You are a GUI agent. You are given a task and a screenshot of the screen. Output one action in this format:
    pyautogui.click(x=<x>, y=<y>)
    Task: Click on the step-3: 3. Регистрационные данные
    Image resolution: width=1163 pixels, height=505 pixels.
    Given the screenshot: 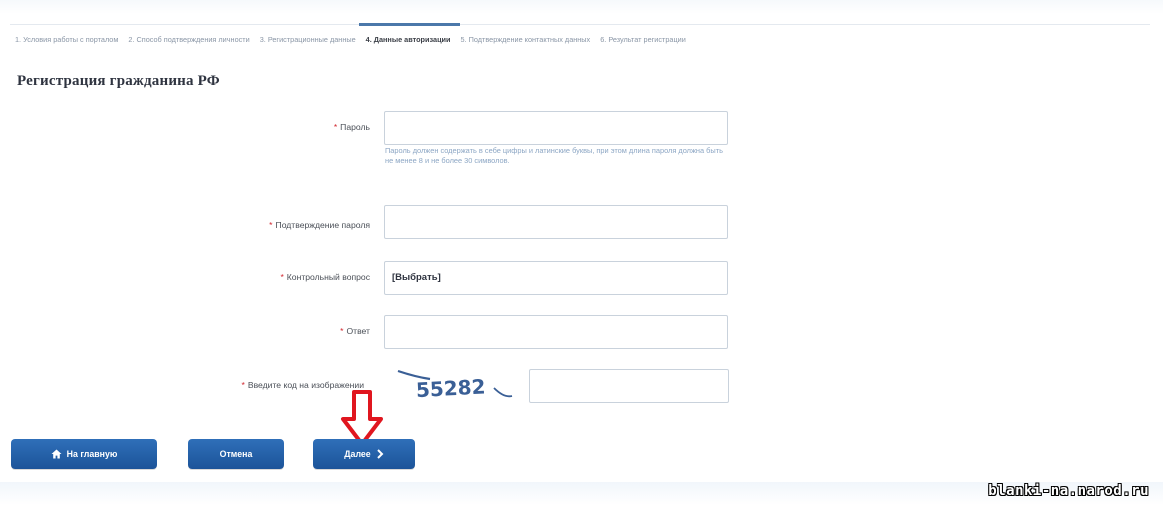 What is the action you would take?
    pyautogui.click(x=308, y=40)
    